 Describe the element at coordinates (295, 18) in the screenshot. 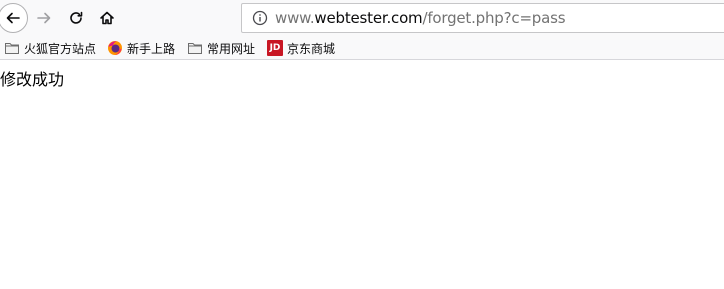

I see `url-prefix: www.` at that location.